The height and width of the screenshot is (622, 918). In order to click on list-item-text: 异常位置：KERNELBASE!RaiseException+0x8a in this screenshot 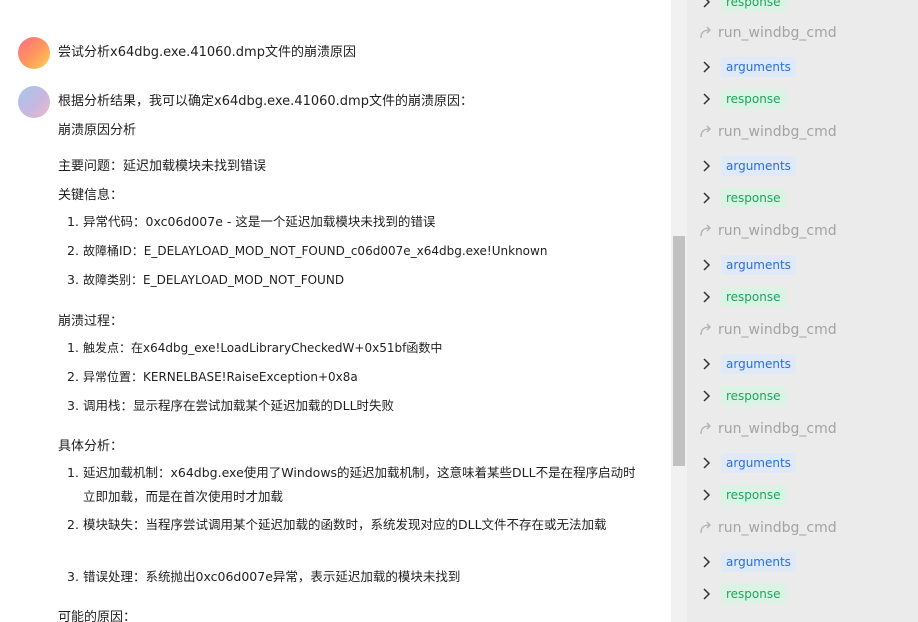, I will do `click(220, 377)`.